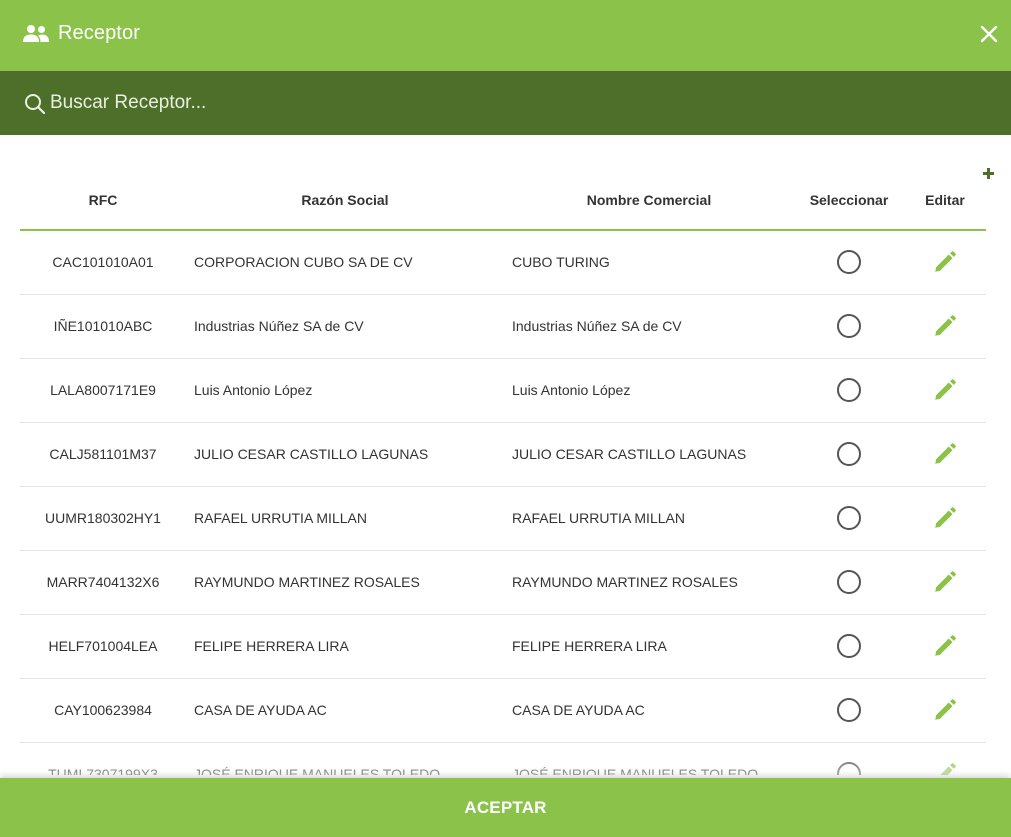 This screenshot has height=837, width=1011. Describe the element at coordinates (103, 518) in the screenshot. I see `cell-rfc: UUMR180302HY1` at that location.